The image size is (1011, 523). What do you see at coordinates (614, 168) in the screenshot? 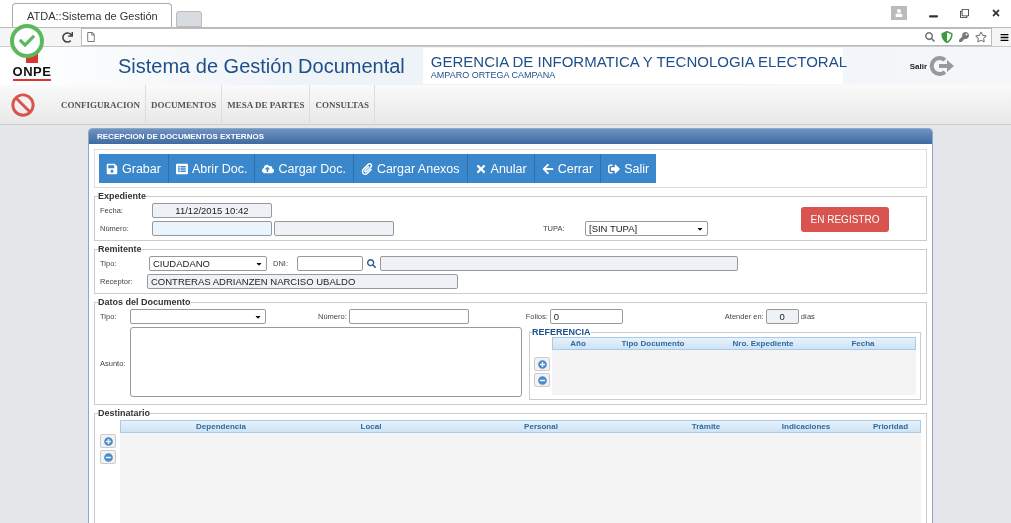
I see `sign-out-icon` at bounding box center [614, 168].